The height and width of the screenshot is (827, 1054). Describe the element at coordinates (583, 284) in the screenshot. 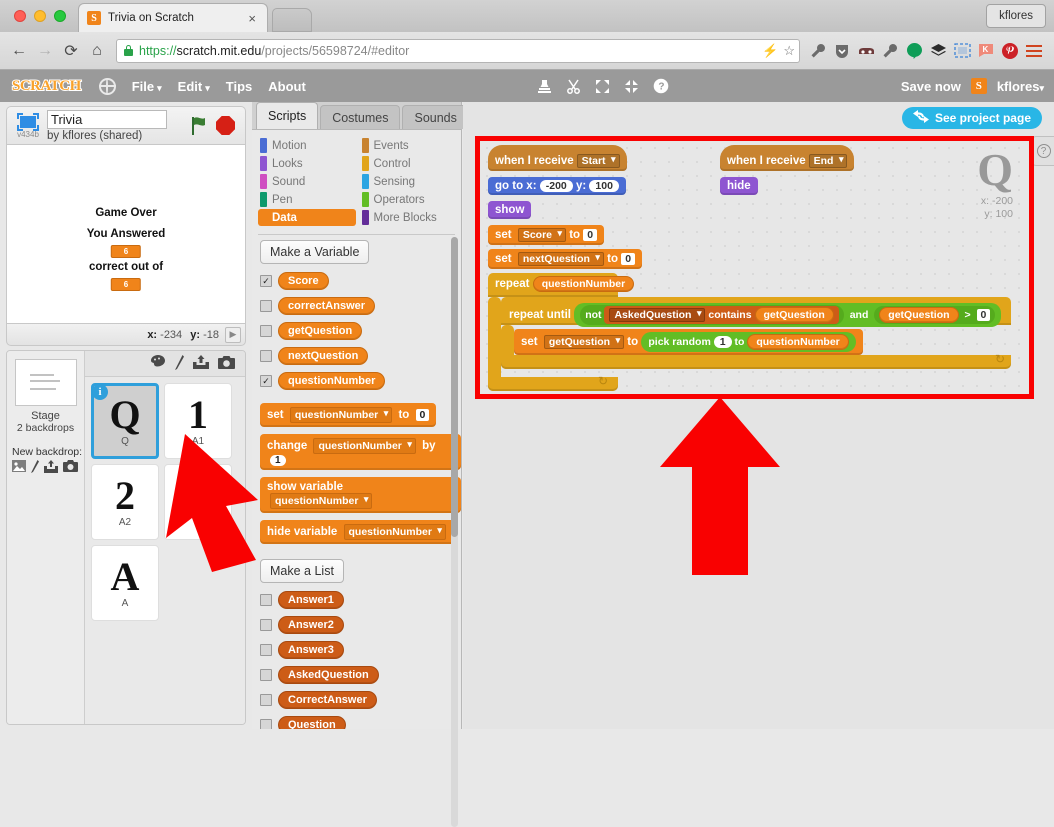

I see `repeat-count-variable: questionNumber` at that location.